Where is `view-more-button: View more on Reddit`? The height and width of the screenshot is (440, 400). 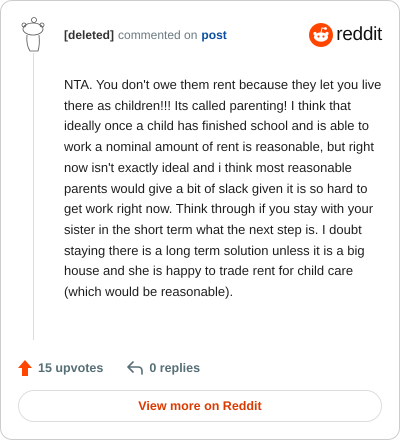
view-more-button: View more on Reddit is located at coordinates (200, 406).